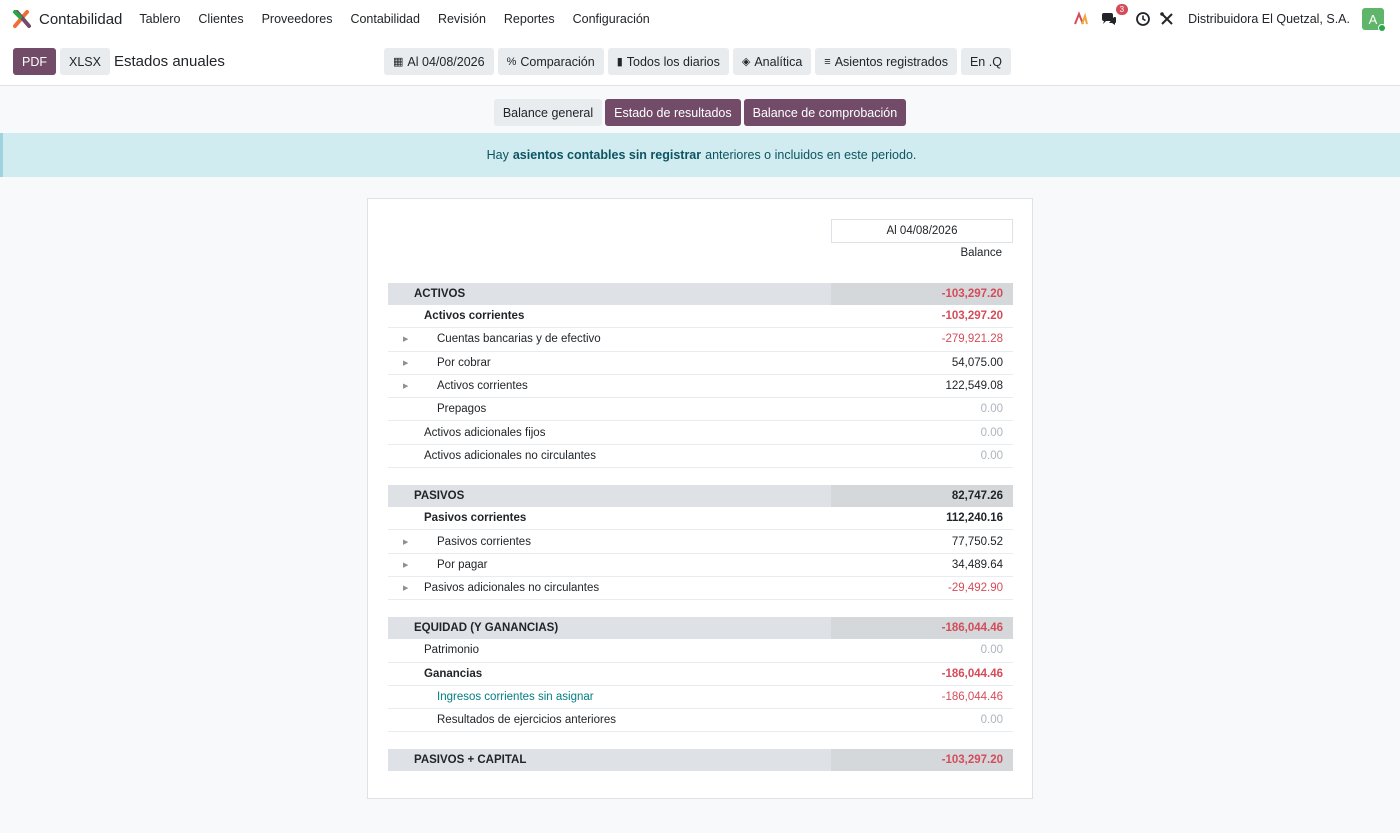 This screenshot has height=833, width=1400. I want to click on unposted-entries-link: asientos contables sin registrar, so click(607, 155).